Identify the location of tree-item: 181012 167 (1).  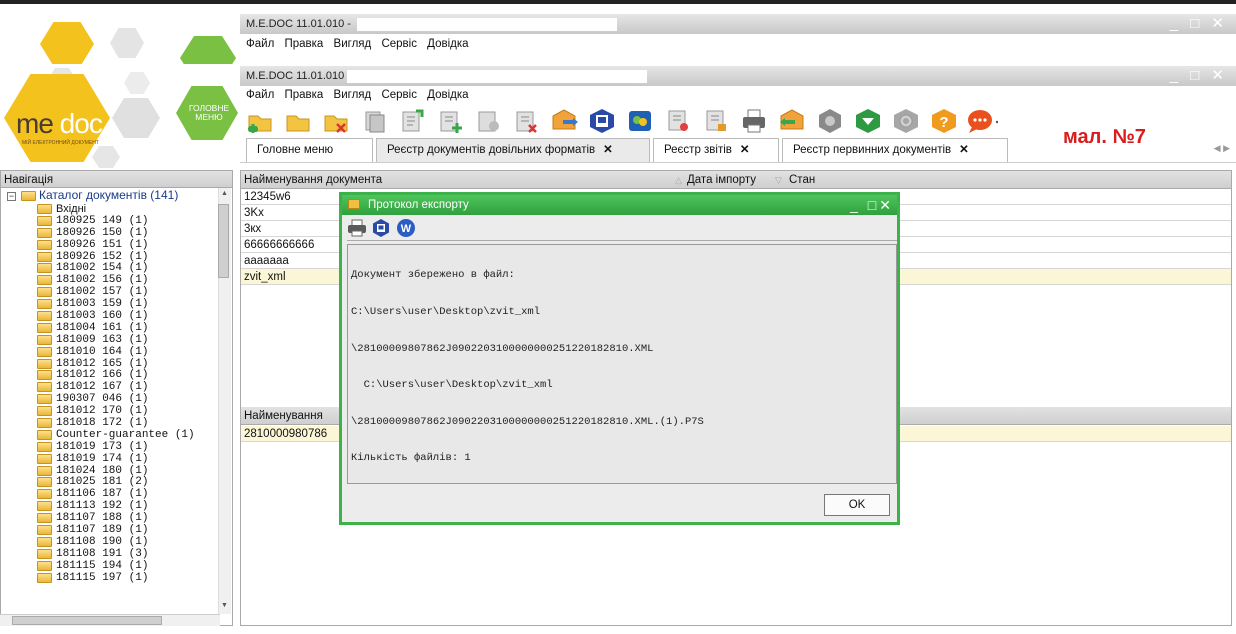
(116, 387).